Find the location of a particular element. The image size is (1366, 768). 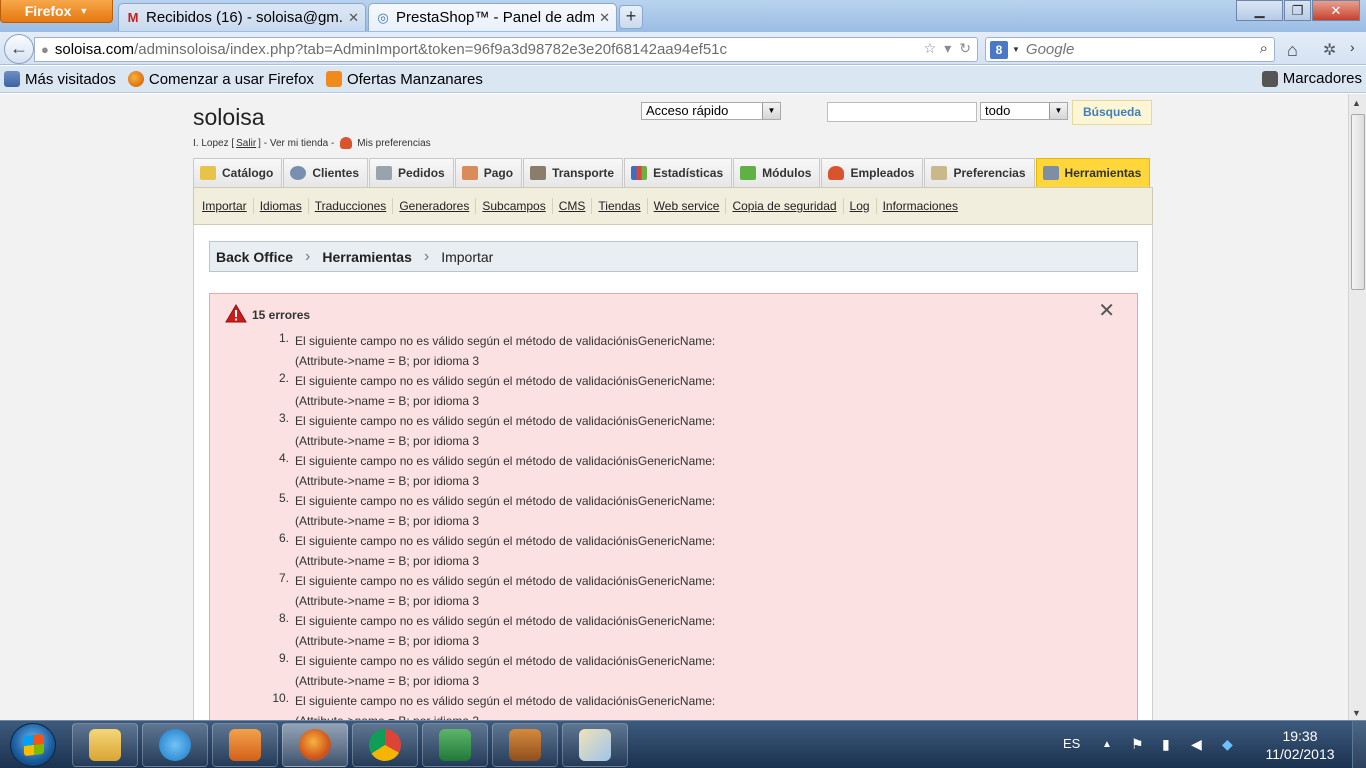

tab-stats: Estadísticas is located at coordinates (678, 172).